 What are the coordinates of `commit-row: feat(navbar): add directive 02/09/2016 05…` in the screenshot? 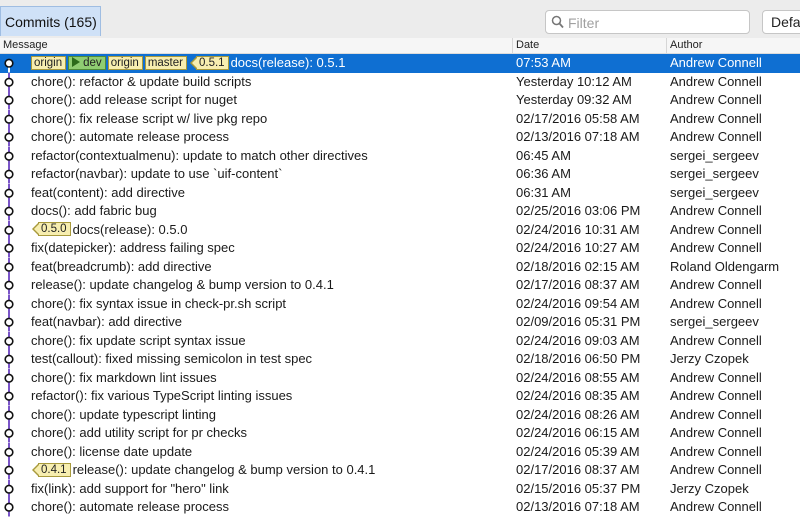 It's located at (400, 322).